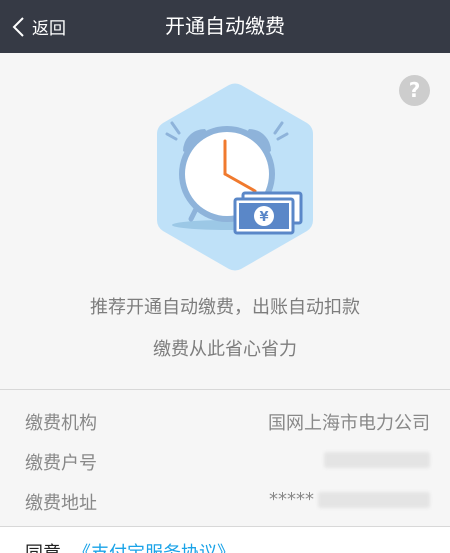  Describe the element at coordinates (61, 423) in the screenshot. I see `org-label: 缴费机构` at that location.